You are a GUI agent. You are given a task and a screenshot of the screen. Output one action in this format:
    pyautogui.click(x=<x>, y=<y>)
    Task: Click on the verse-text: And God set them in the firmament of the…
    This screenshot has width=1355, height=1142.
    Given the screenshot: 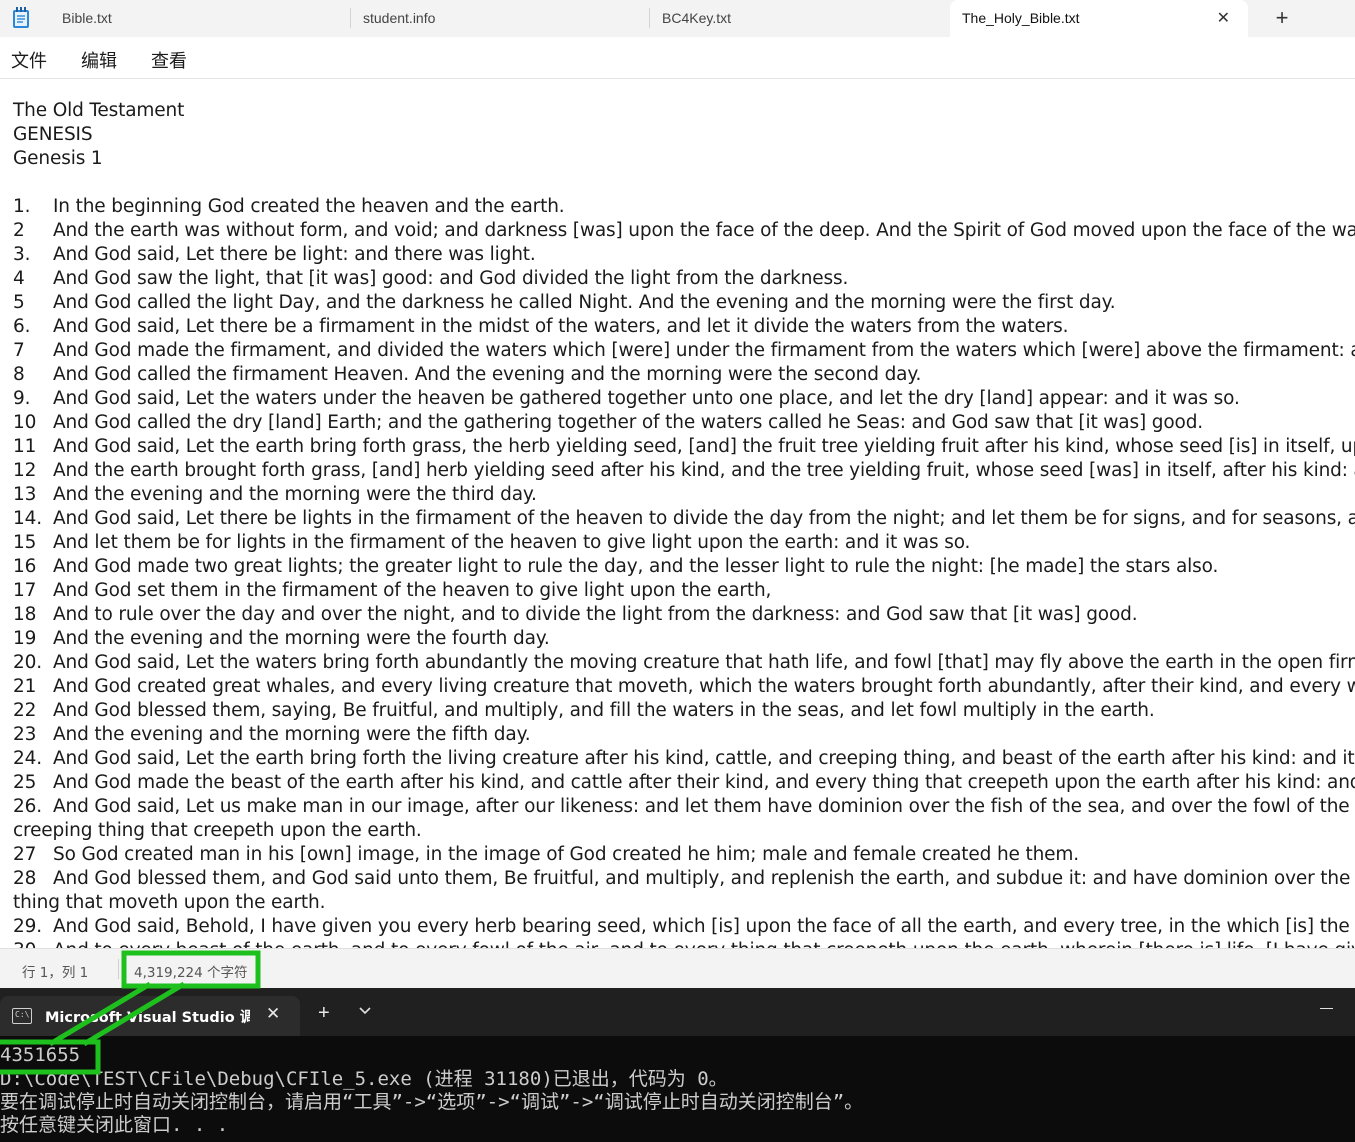 What is the action you would take?
    pyautogui.click(x=412, y=590)
    